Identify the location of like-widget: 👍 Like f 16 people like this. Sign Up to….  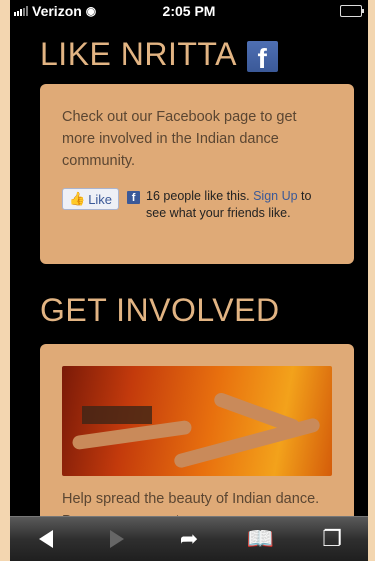
(197, 205).